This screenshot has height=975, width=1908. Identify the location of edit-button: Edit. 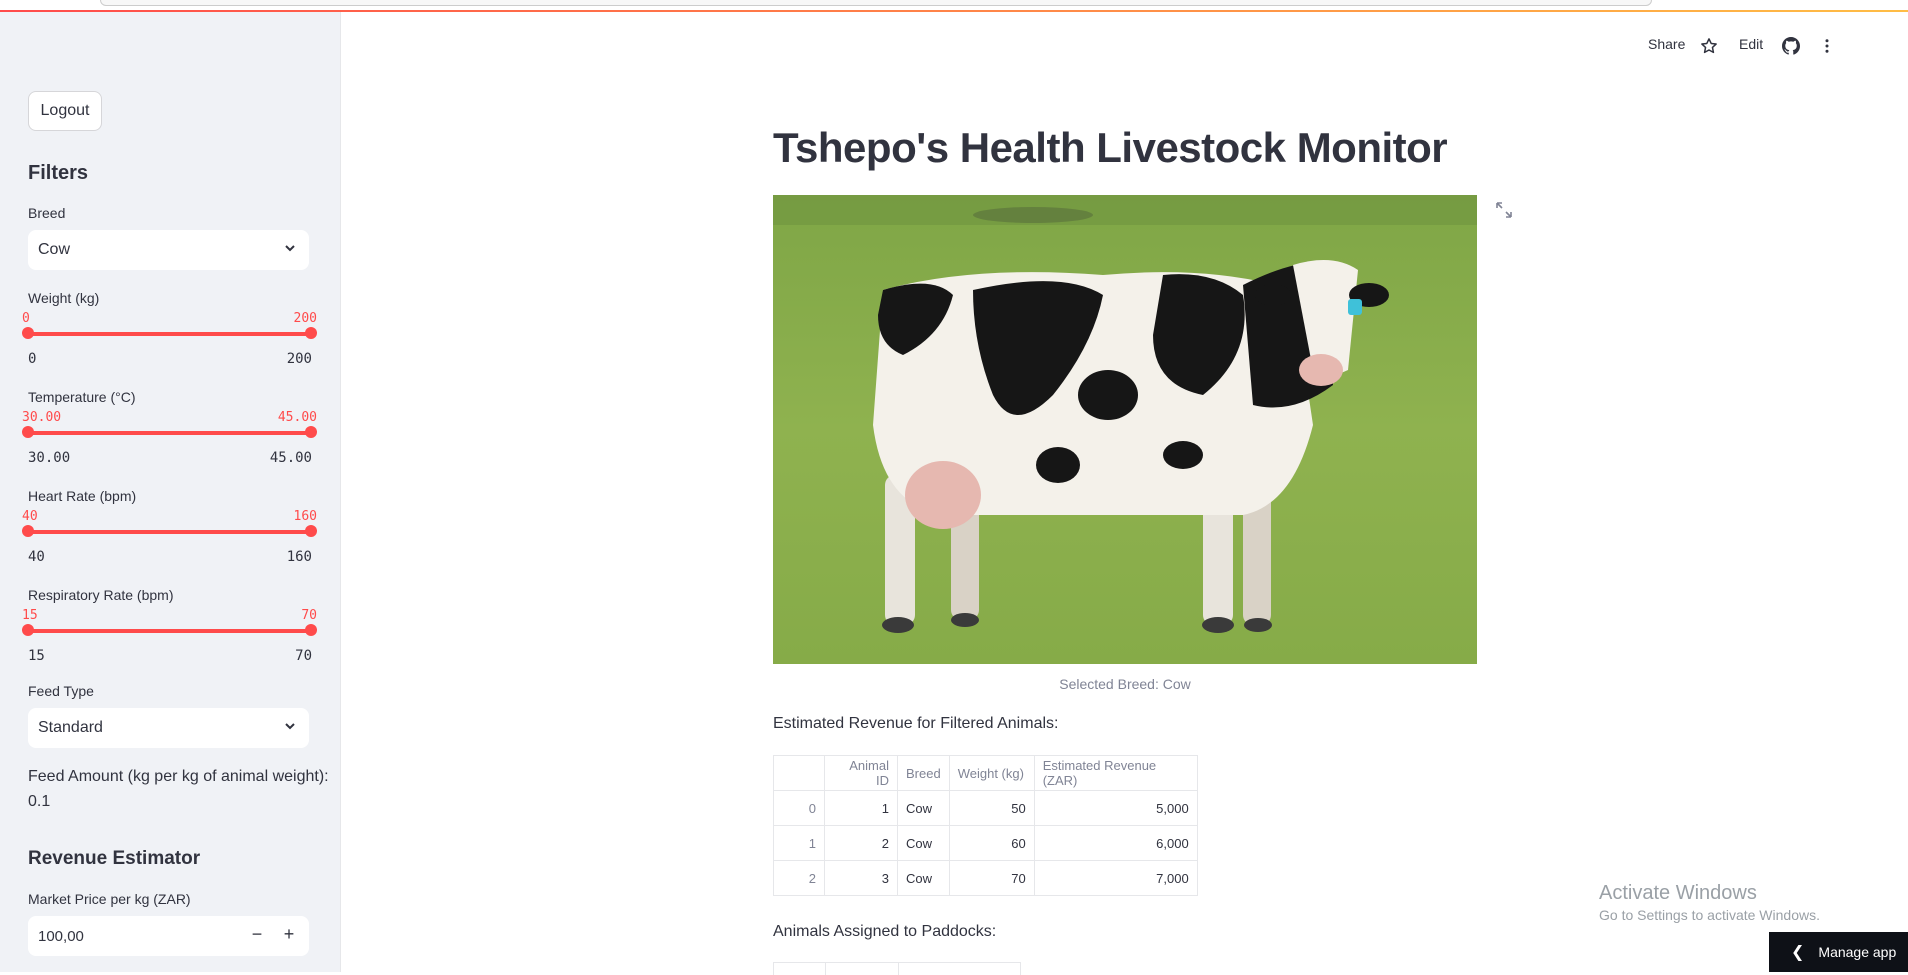
(1751, 44).